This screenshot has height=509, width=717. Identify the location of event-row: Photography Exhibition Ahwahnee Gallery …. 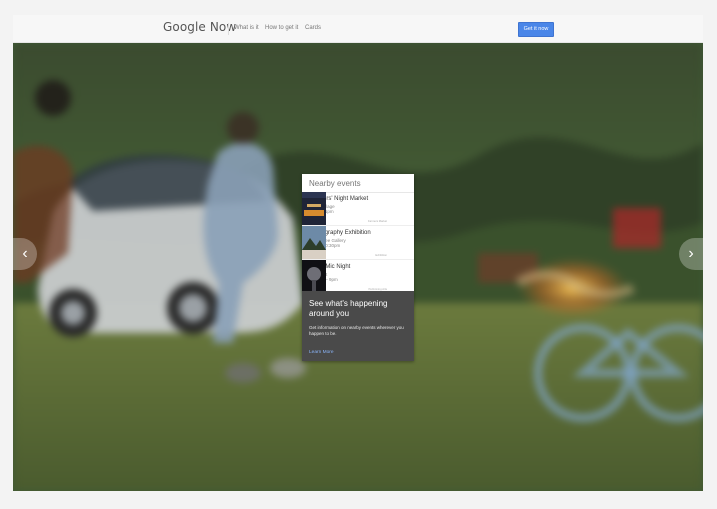
(358, 243).